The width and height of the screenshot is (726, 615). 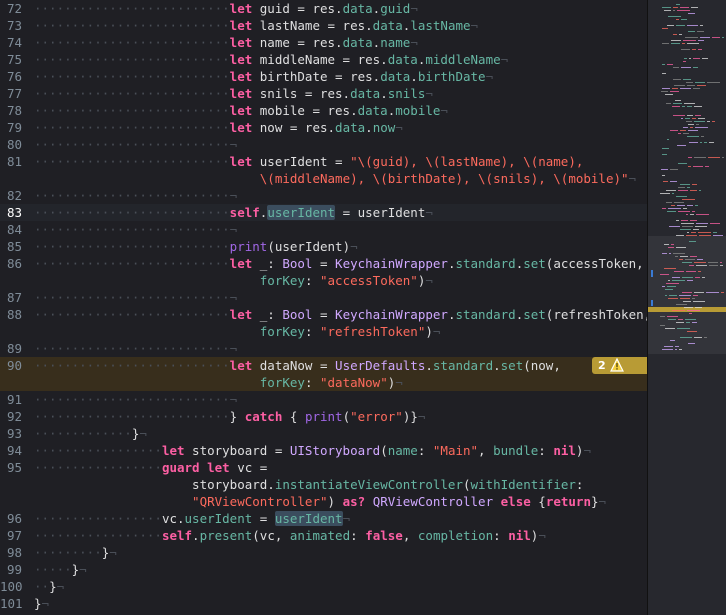 What do you see at coordinates (14, 569) in the screenshot?
I see `line-number: 99` at bounding box center [14, 569].